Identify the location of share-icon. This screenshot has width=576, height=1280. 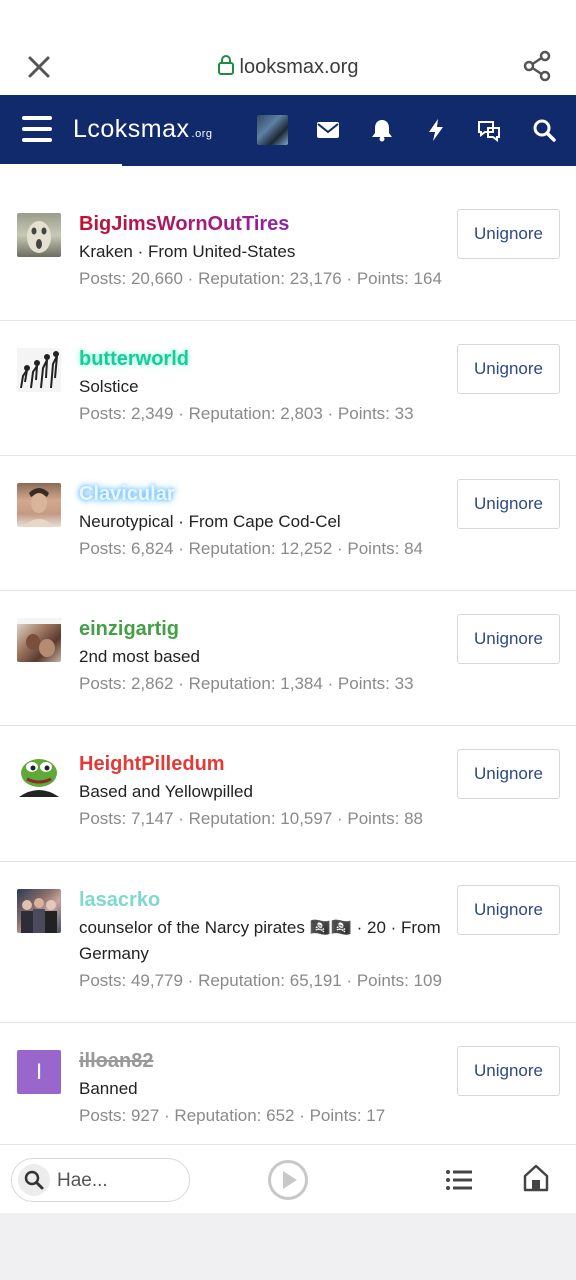
(537, 66).